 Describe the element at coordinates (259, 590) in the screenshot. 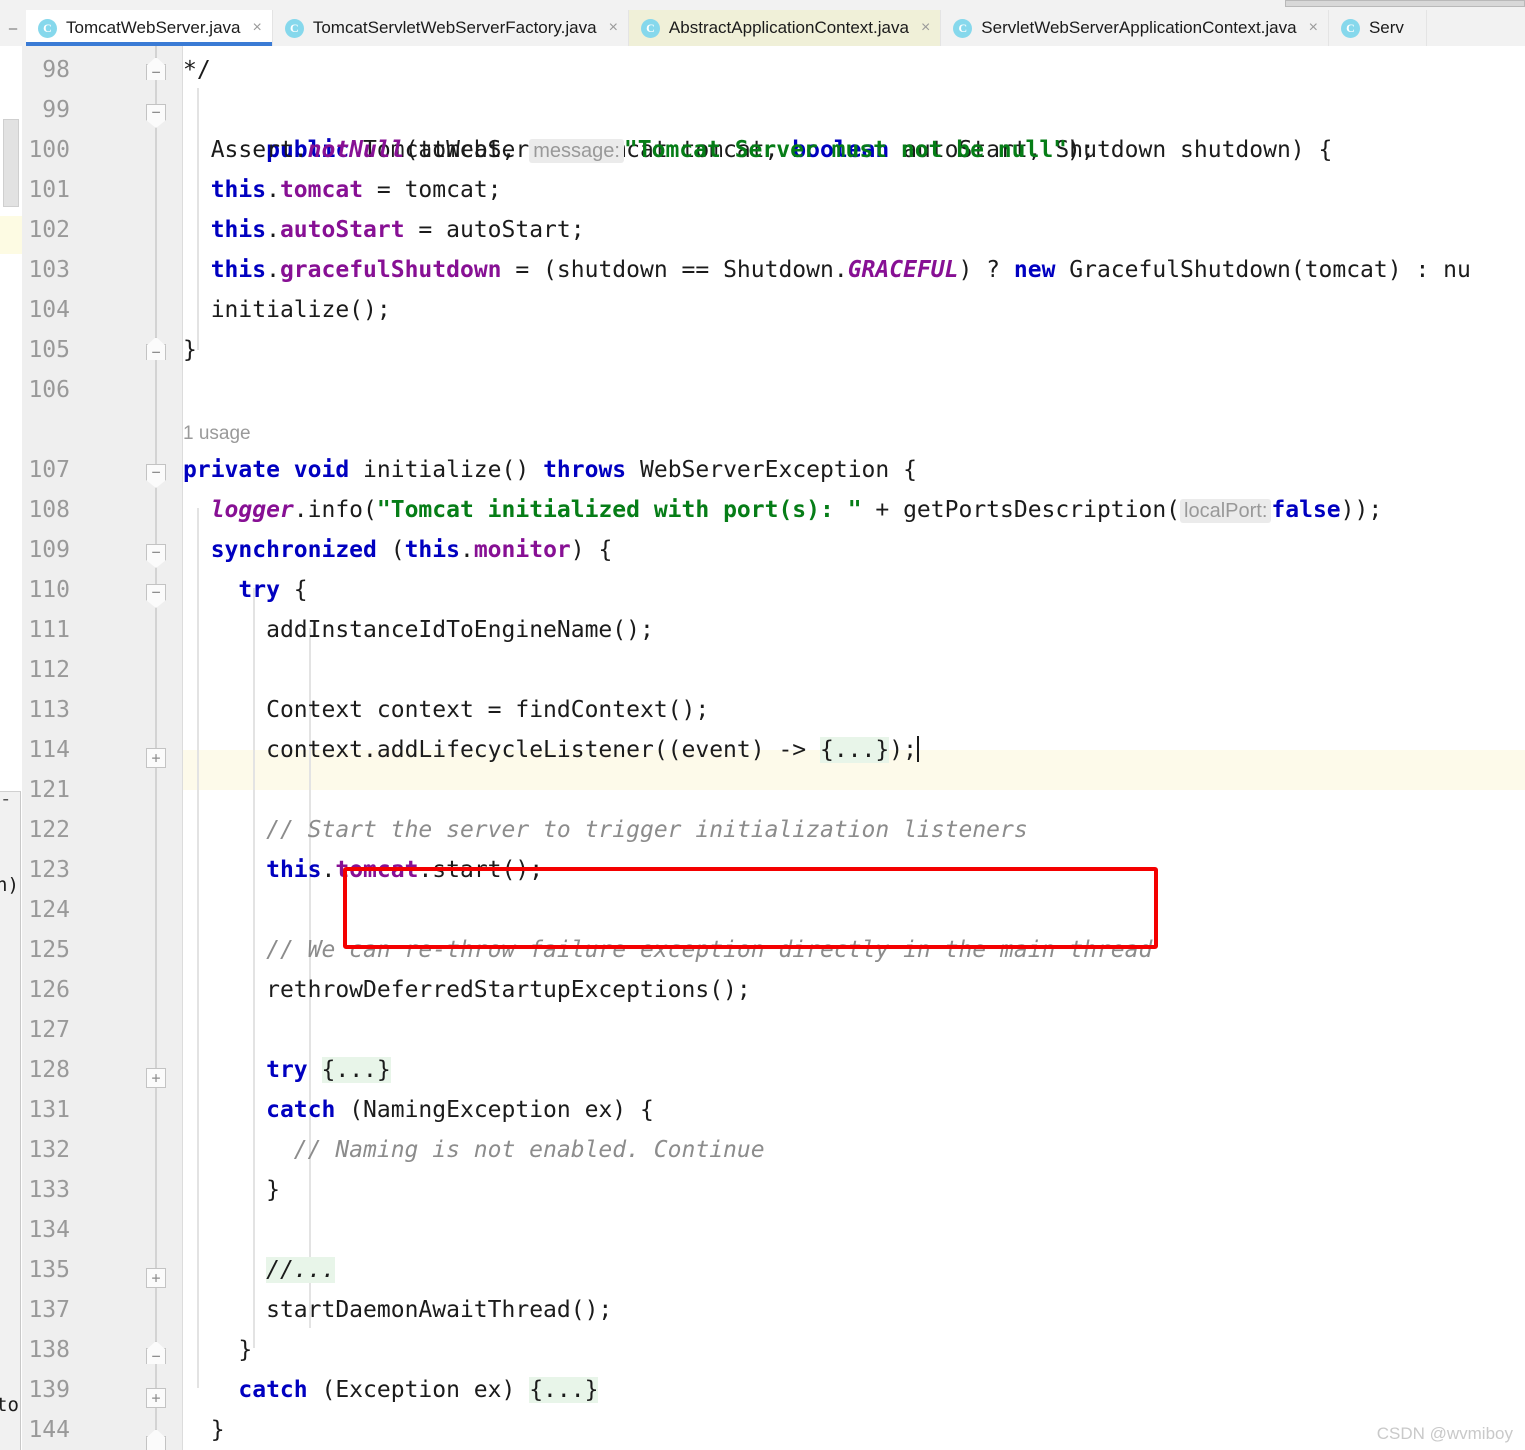

I see `code-keyword-try: try` at that location.